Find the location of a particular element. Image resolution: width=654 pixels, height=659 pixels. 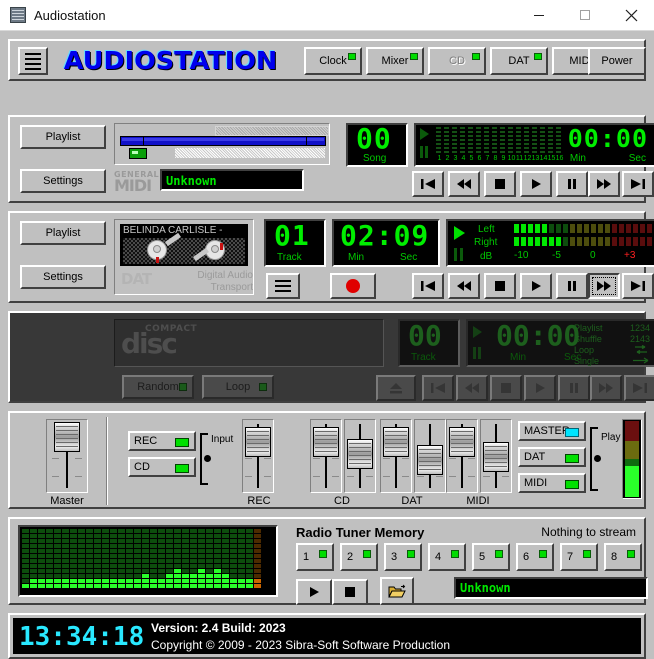

tuner-preset-3: 3 is located at coordinates (403, 557).